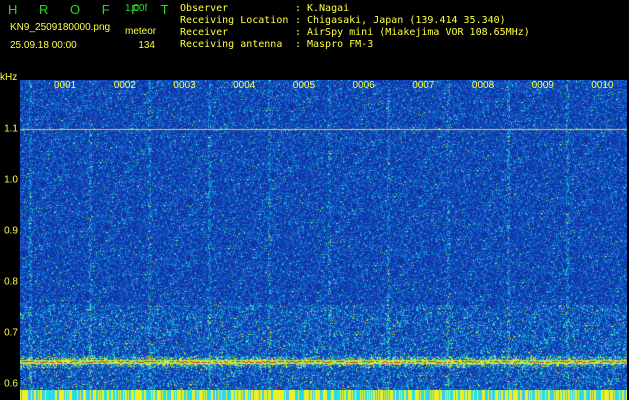  What do you see at coordinates (363, 85) in the screenshot?
I see `x-tick-label: 0006` at bounding box center [363, 85].